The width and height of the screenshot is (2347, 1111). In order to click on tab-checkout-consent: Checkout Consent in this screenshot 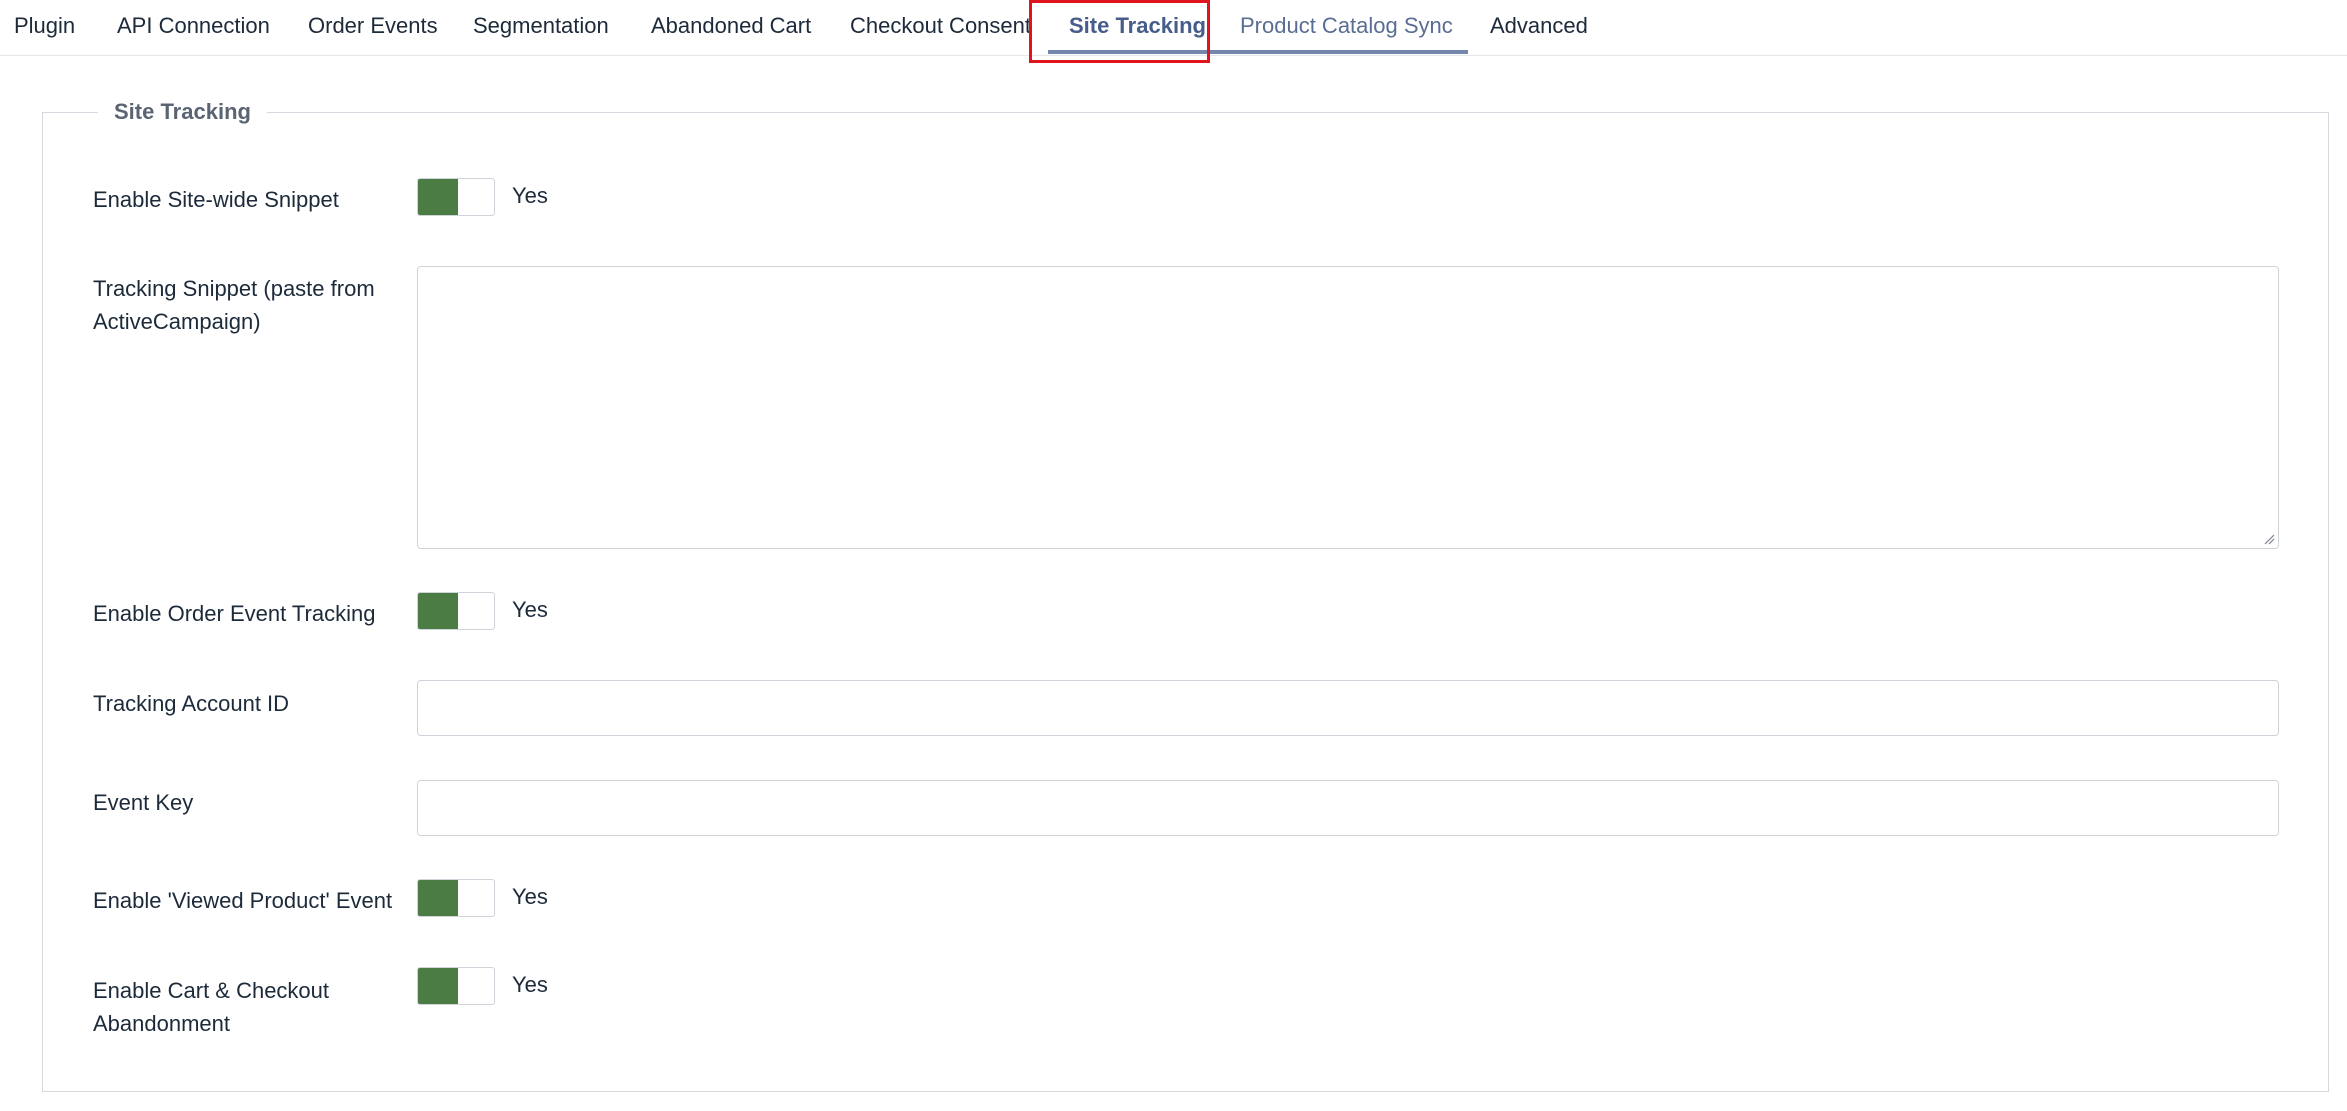, I will do `click(940, 28)`.